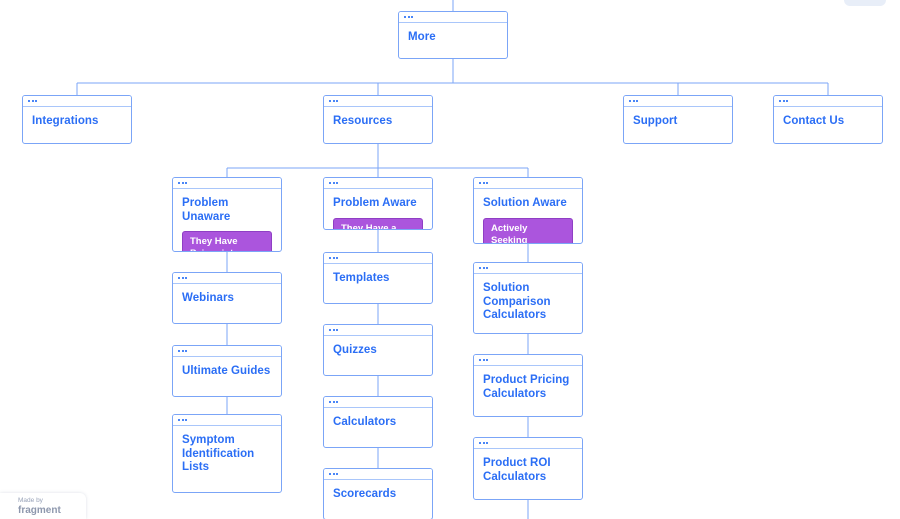 The image size is (900, 519). I want to click on node-body: Templates, so click(378, 275).